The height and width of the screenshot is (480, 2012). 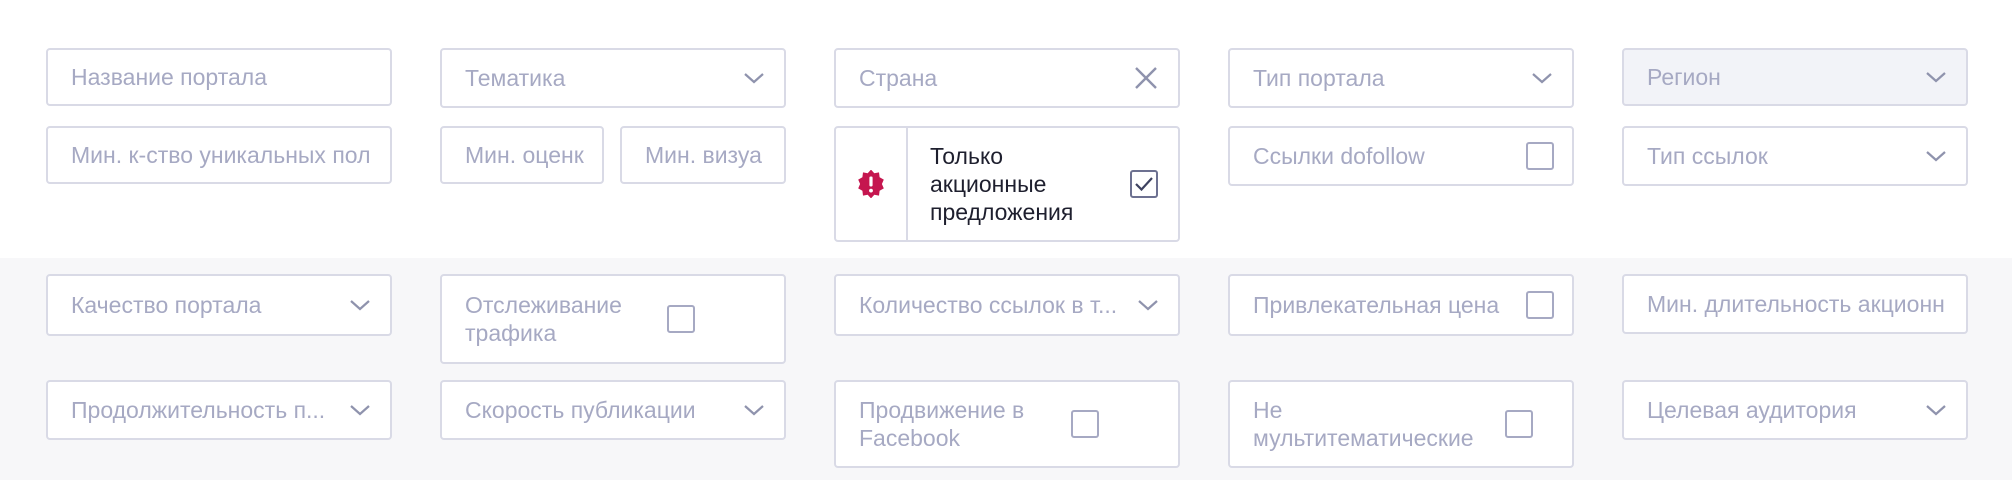 I want to click on promo-only-filter: Только акционные предложения, so click(x=1007, y=184).